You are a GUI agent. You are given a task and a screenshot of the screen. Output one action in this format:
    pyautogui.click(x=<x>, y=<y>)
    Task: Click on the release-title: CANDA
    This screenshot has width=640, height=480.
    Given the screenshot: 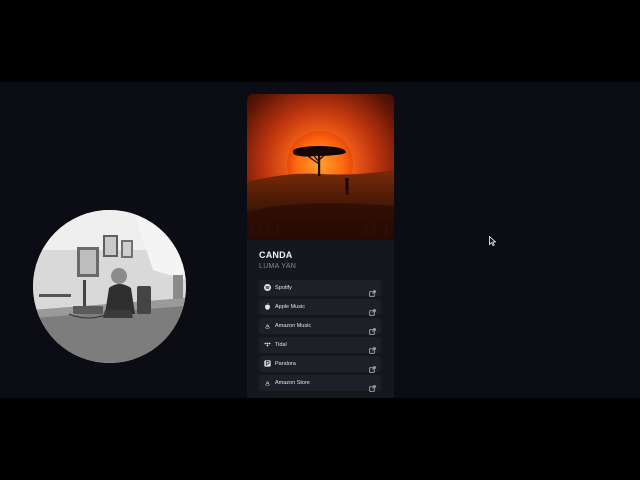 What is the action you would take?
    pyautogui.click(x=276, y=255)
    